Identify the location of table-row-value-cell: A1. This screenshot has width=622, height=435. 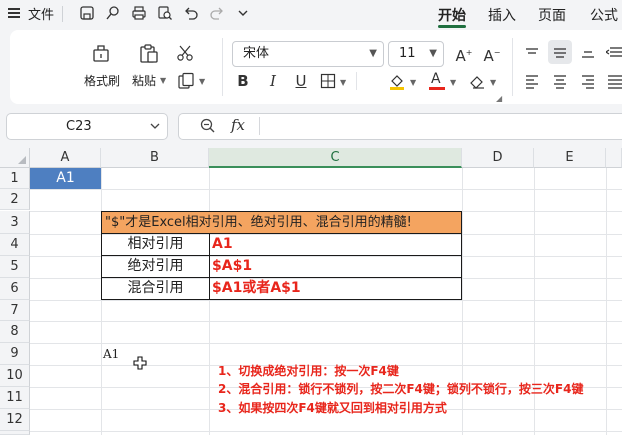
(335, 244).